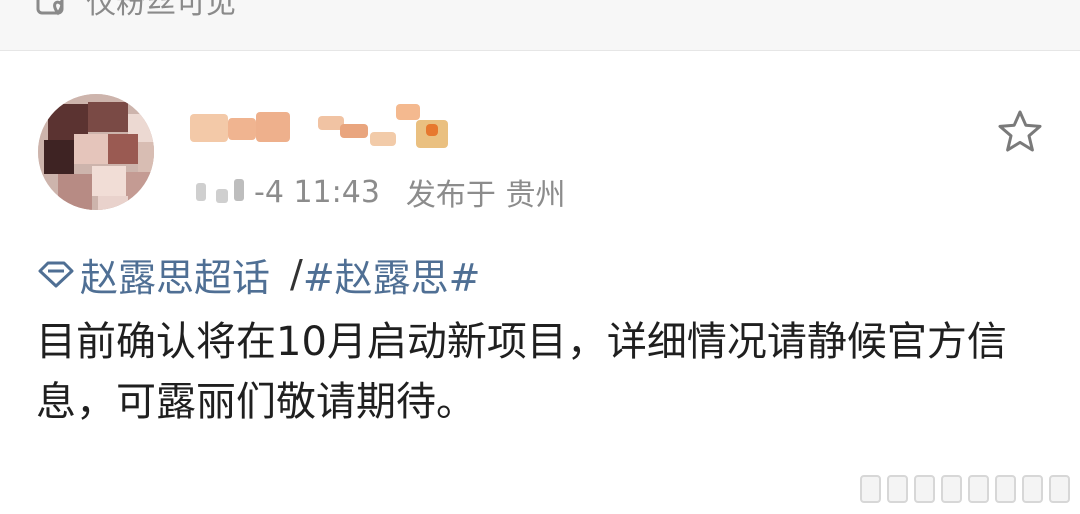 The image size is (1080, 514). Describe the element at coordinates (325, 129) in the screenshot. I see `username-blurred` at that location.